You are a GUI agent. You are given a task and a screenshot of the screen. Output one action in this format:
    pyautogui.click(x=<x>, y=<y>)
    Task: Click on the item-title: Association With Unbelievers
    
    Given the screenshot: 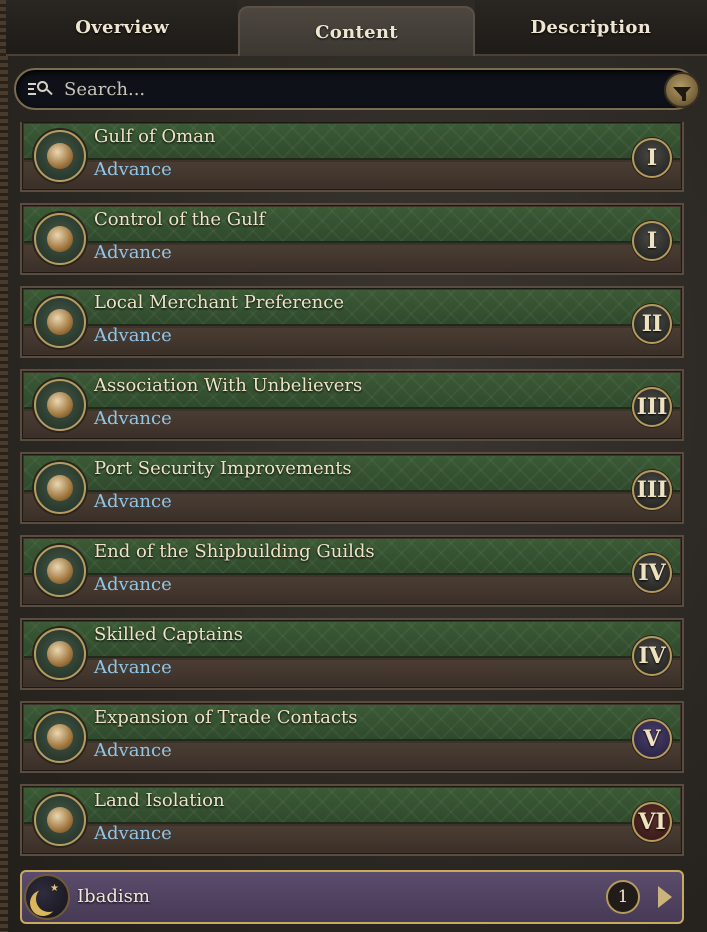 What is the action you would take?
    pyautogui.click(x=228, y=385)
    